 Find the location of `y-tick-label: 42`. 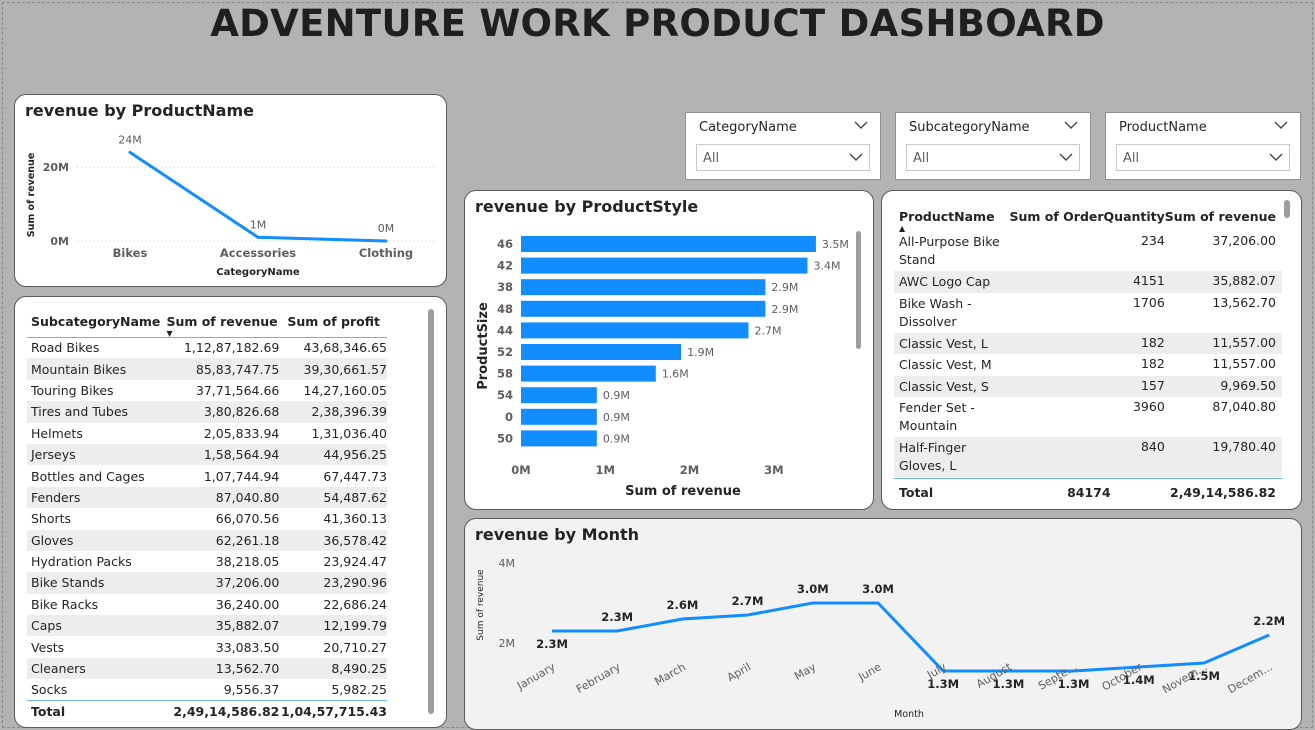

y-tick-label: 42 is located at coordinates (505, 266).